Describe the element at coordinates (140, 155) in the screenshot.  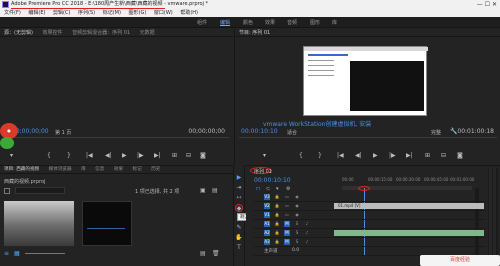
I see `source-step-forward-icon: |▶` at that location.